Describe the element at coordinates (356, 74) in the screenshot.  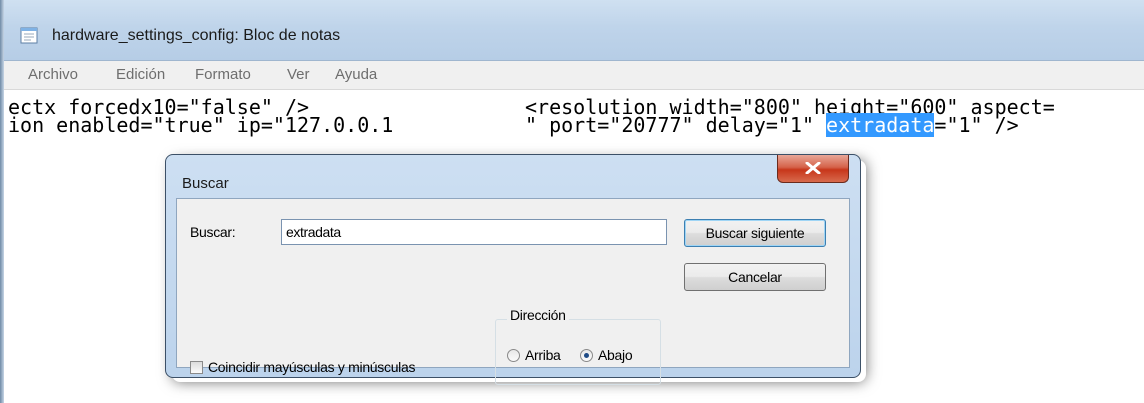
I see `menu-ayuda: Ayuda` at that location.